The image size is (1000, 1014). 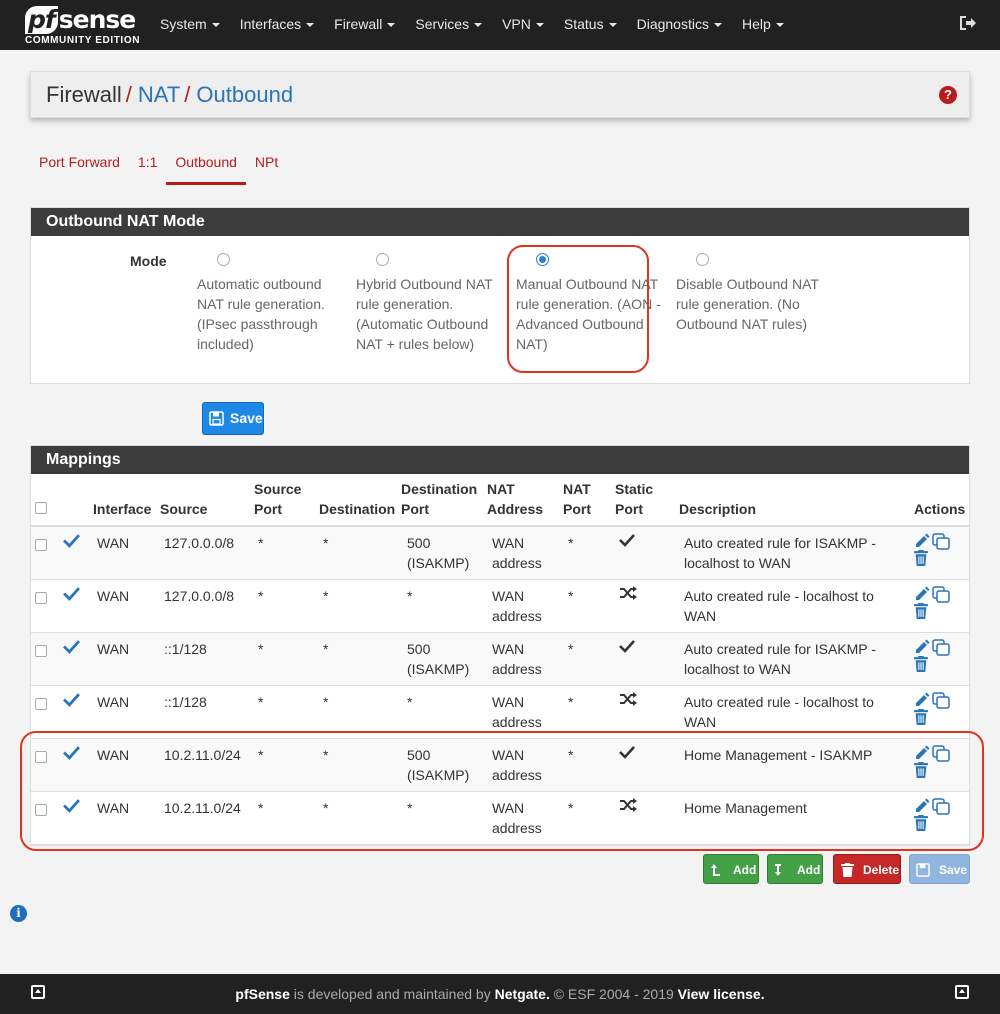 What do you see at coordinates (590, 25) in the screenshot?
I see `menu-status: Status` at bounding box center [590, 25].